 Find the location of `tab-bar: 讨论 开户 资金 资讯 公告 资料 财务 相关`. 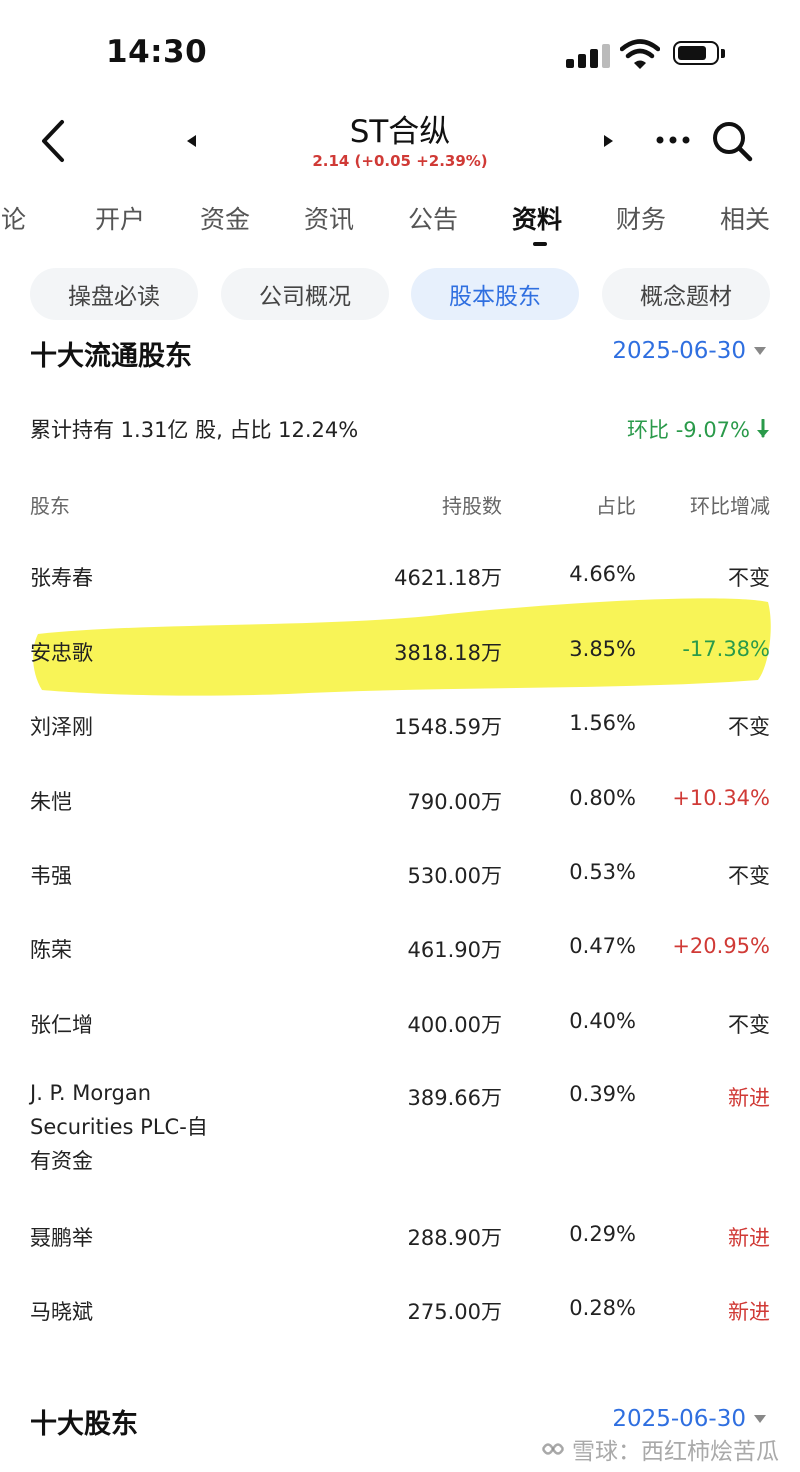

tab-bar: 讨论 开户 资金 资讯 公告 资料 财务 相关 is located at coordinates (400, 224).